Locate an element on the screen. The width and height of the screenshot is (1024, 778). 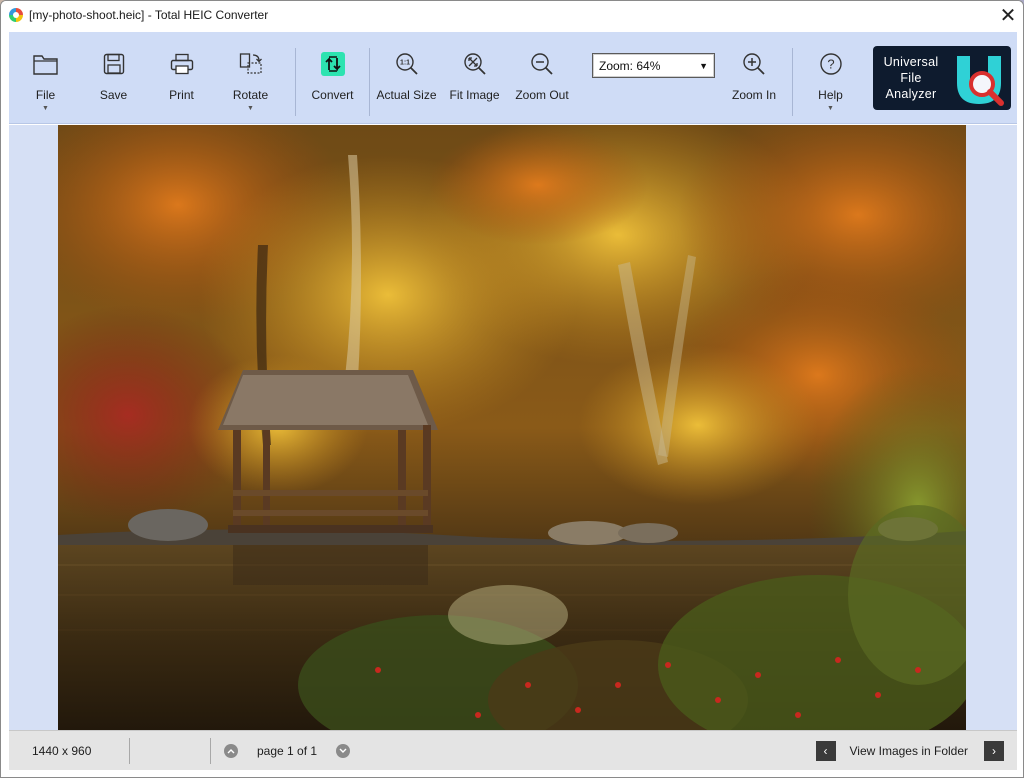
close-icon: ✕ is located at coordinates (1008, 15).